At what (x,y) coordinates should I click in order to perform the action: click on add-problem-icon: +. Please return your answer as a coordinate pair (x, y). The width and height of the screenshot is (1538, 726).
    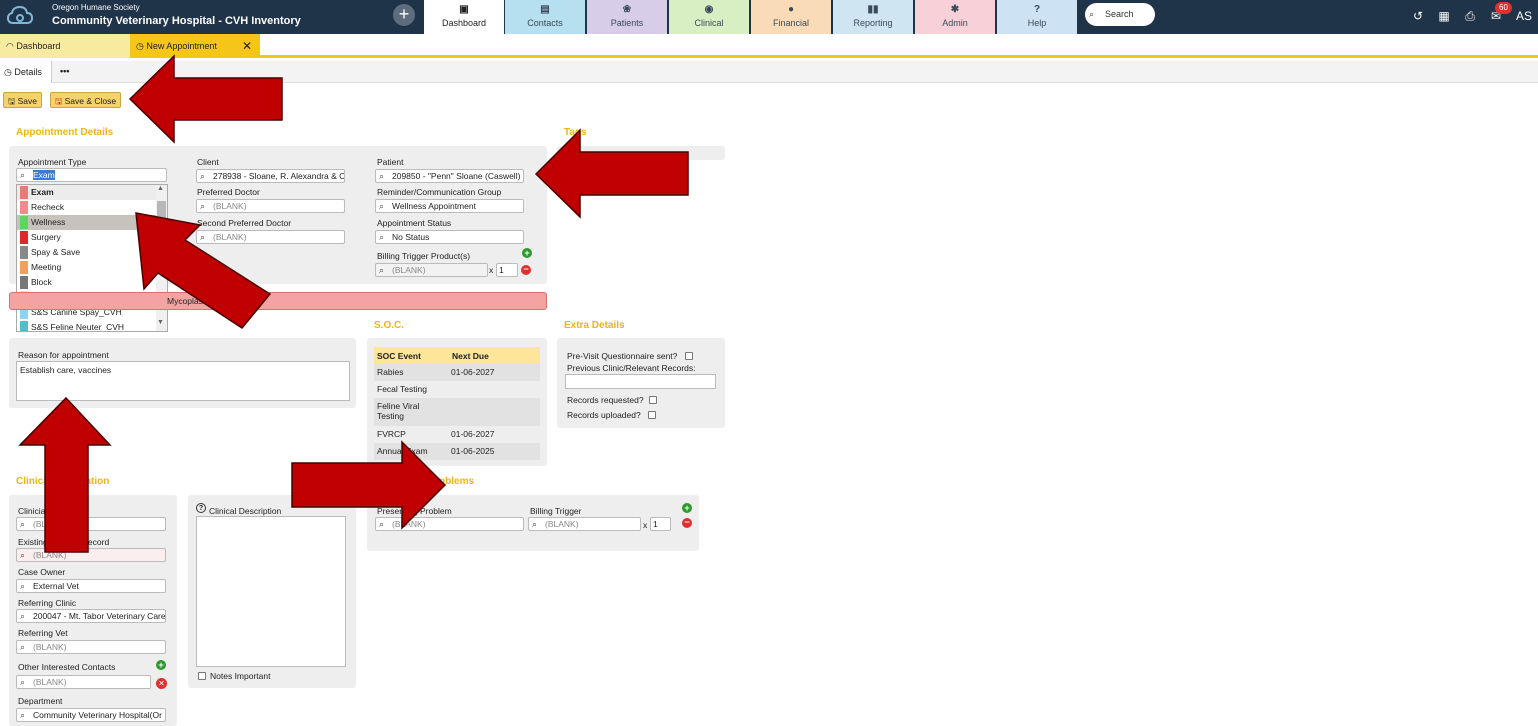
    Looking at the image, I should click on (687, 508).